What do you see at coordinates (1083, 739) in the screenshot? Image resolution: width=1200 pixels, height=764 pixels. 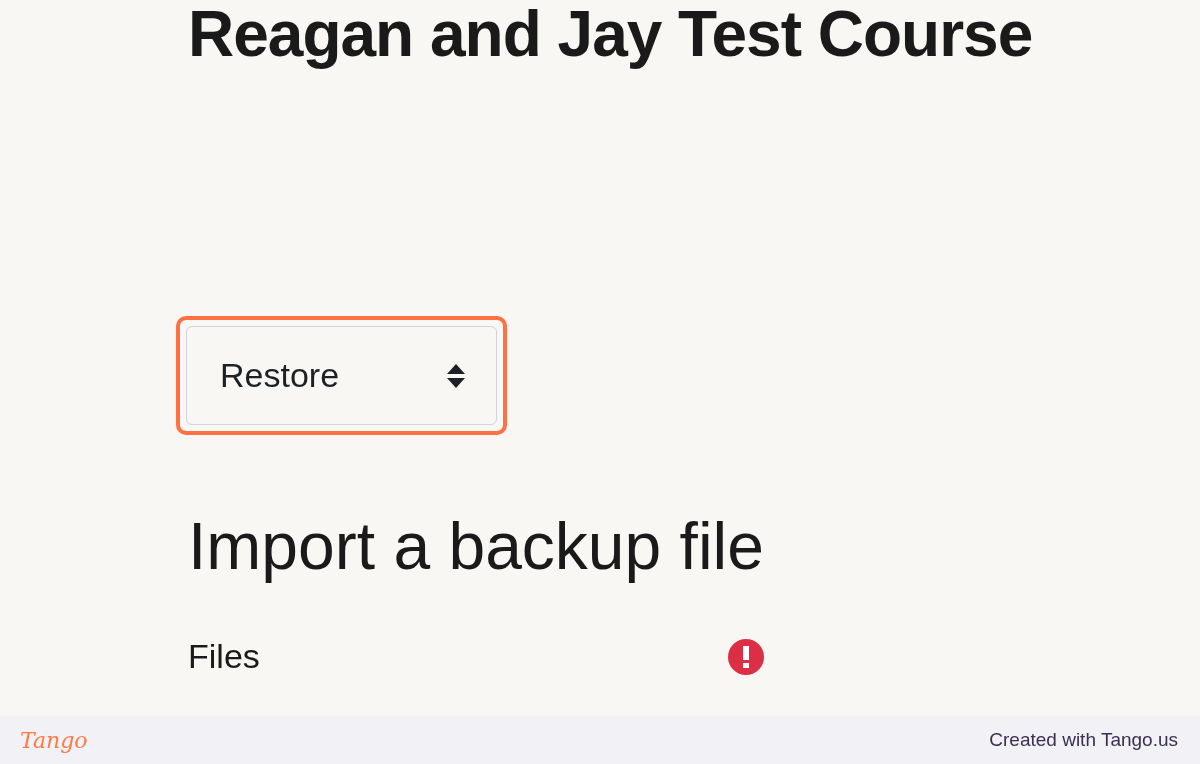 I see `credit-text: Created with Tango.us` at bounding box center [1083, 739].